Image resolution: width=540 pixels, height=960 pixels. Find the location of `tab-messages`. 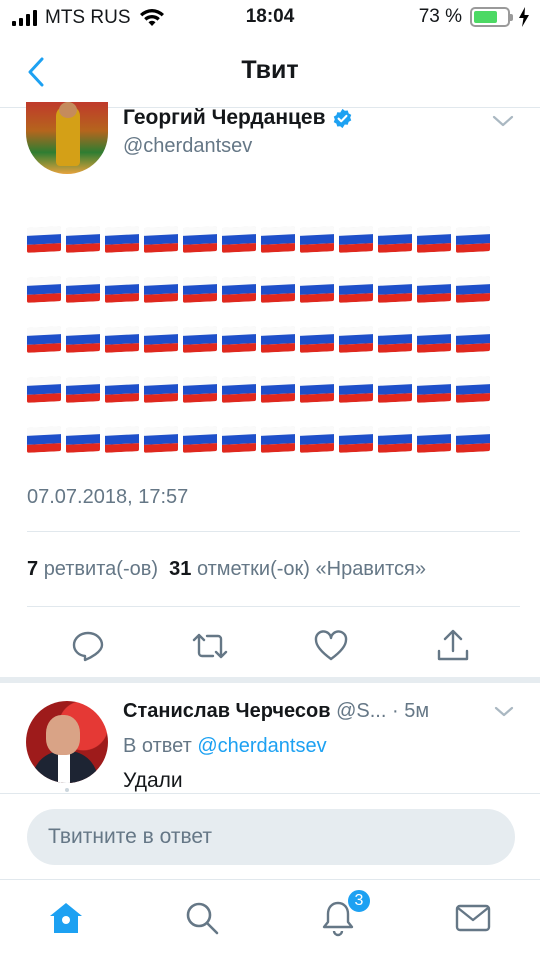

tab-messages is located at coordinates (473, 918).